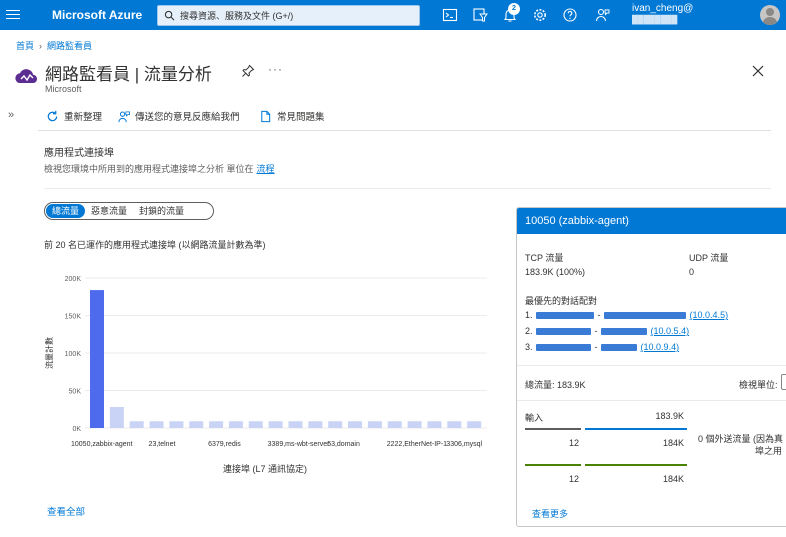  I want to click on hamburger-menu-icon, so click(13, 14).